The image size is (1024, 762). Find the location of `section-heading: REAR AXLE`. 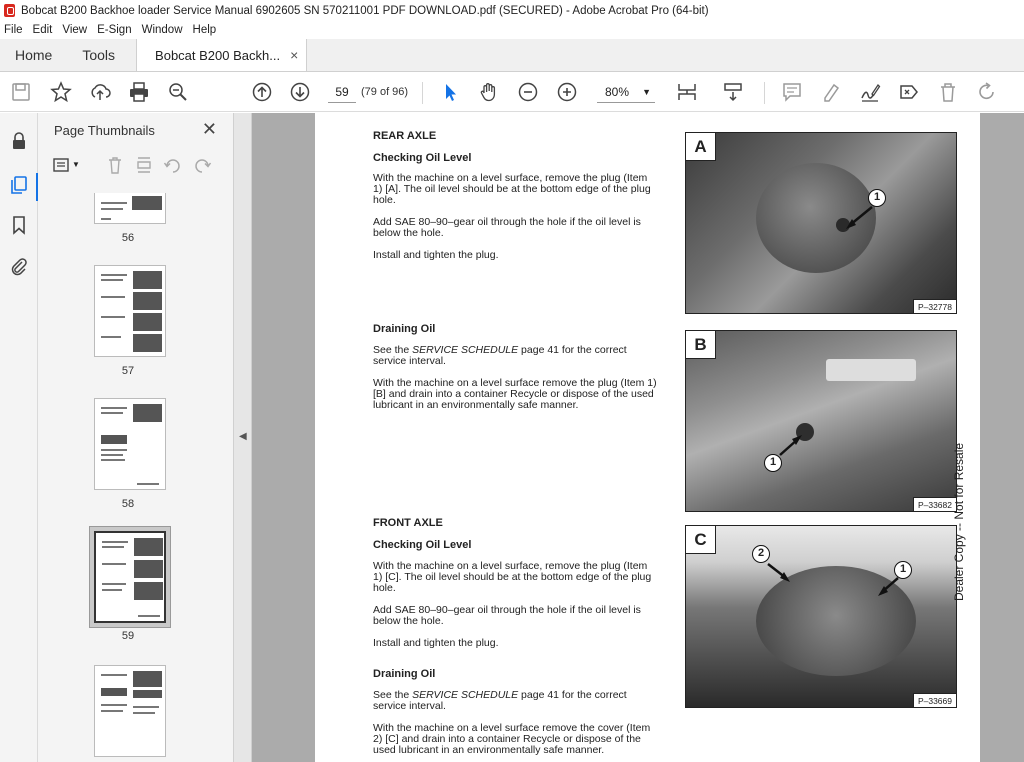

section-heading: REAR AXLE is located at coordinates (405, 136).